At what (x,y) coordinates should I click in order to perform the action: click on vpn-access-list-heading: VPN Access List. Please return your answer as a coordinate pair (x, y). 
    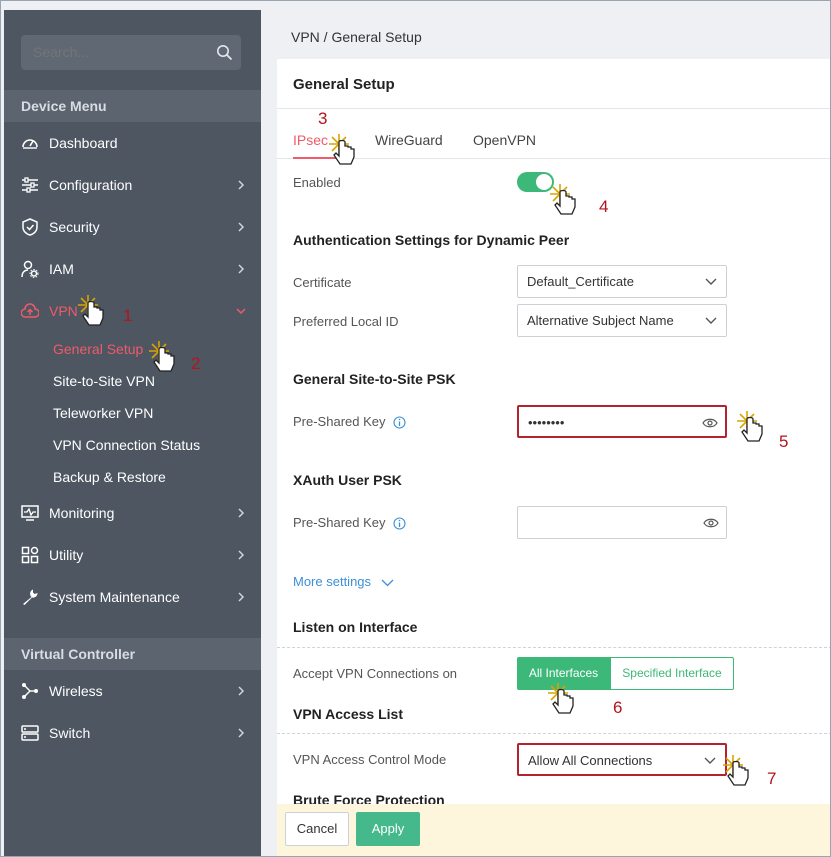
    Looking at the image, I should click on (348, 714).